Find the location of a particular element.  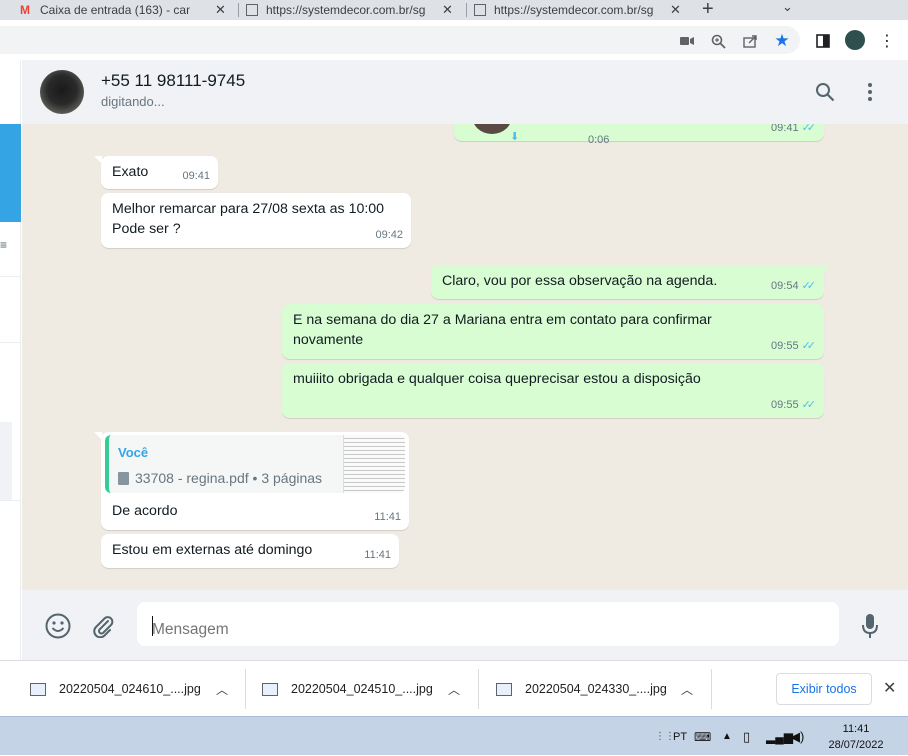

taskbar-grip-icon: ⋮⋮ is located at coordinates (665, 736).